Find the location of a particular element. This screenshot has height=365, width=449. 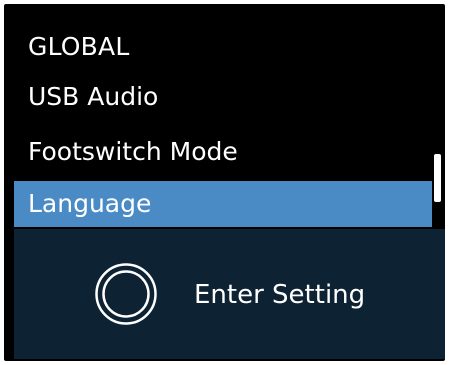

scrollbar-thumb is located at coordinates (437, 178).